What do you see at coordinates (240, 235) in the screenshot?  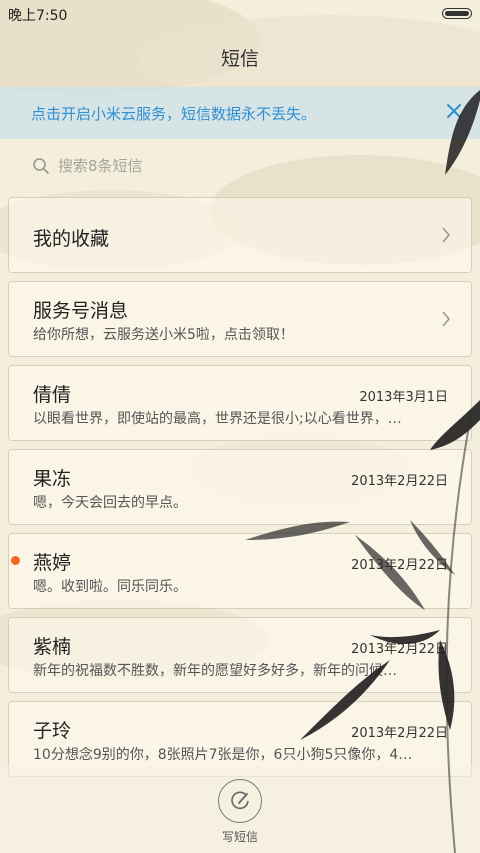 I see `list-item-favorites: 我的收藏` at bounding box center [240, 235].